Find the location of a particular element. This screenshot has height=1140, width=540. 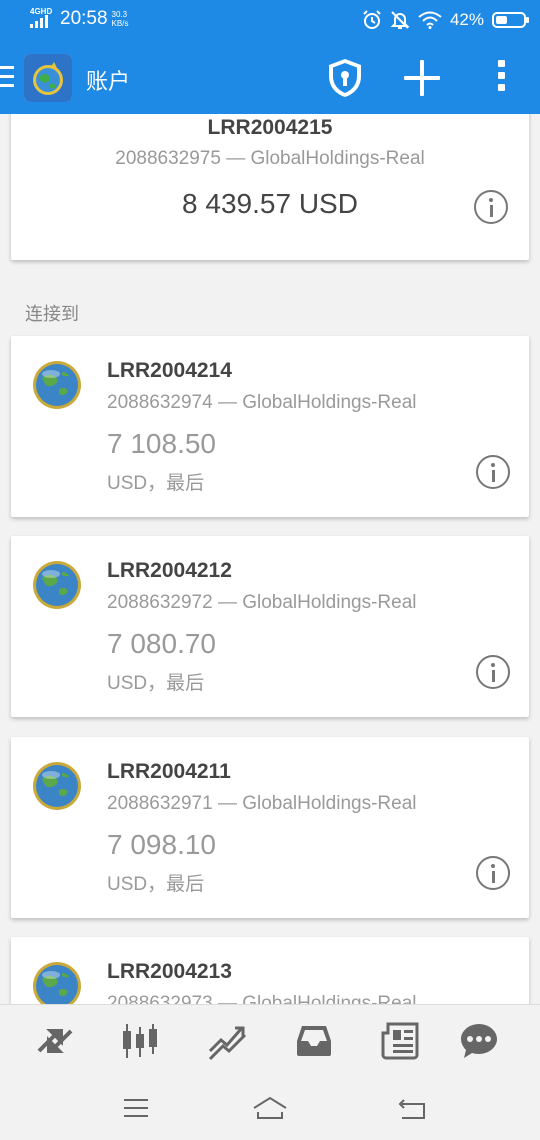

network-speed-unit: KB/s is located at coordinates (120, 23).